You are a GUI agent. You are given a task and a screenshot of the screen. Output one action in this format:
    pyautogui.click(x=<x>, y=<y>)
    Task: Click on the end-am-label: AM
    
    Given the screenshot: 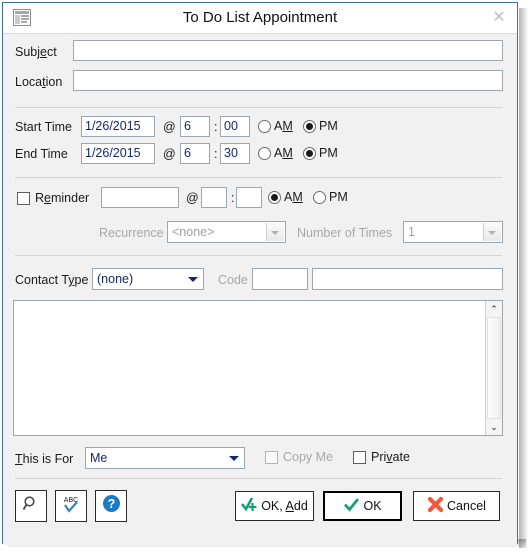 What is the action you would take?
    pyautogui.click(x=283, y=153)
    